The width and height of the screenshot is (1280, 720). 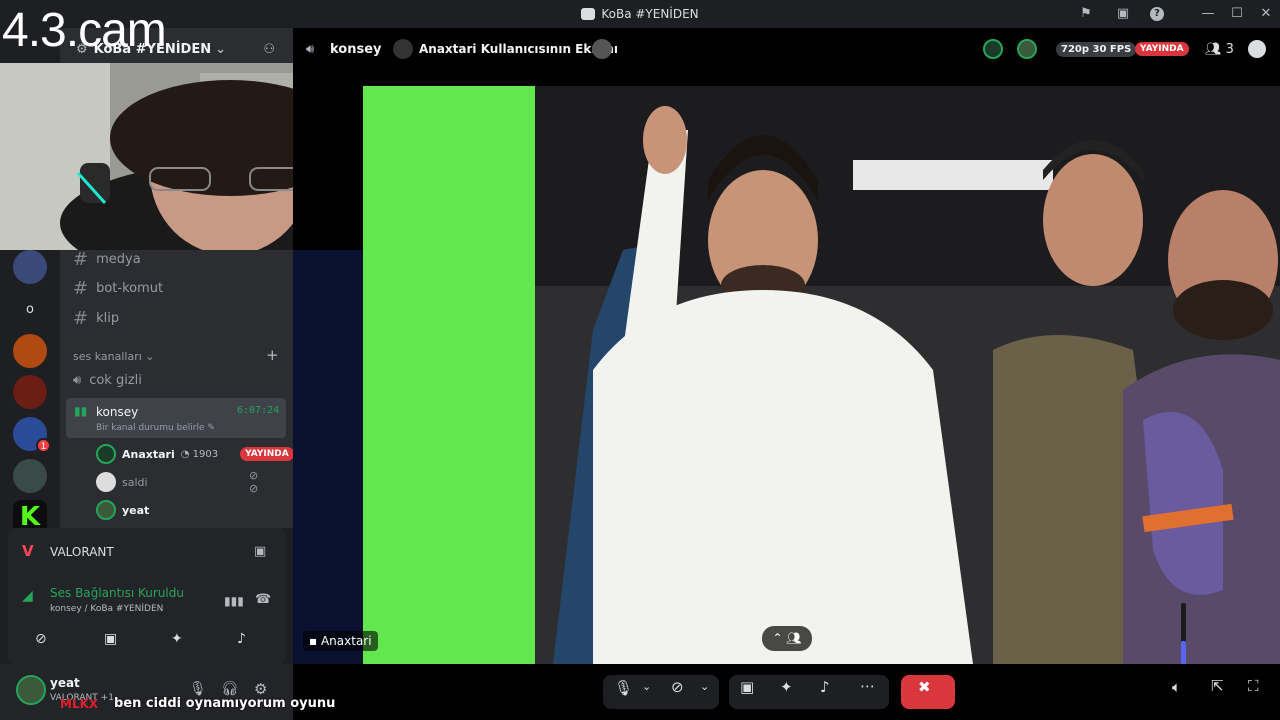 I want to click on member-extra-text: 1903, so click(x=205, y=454).